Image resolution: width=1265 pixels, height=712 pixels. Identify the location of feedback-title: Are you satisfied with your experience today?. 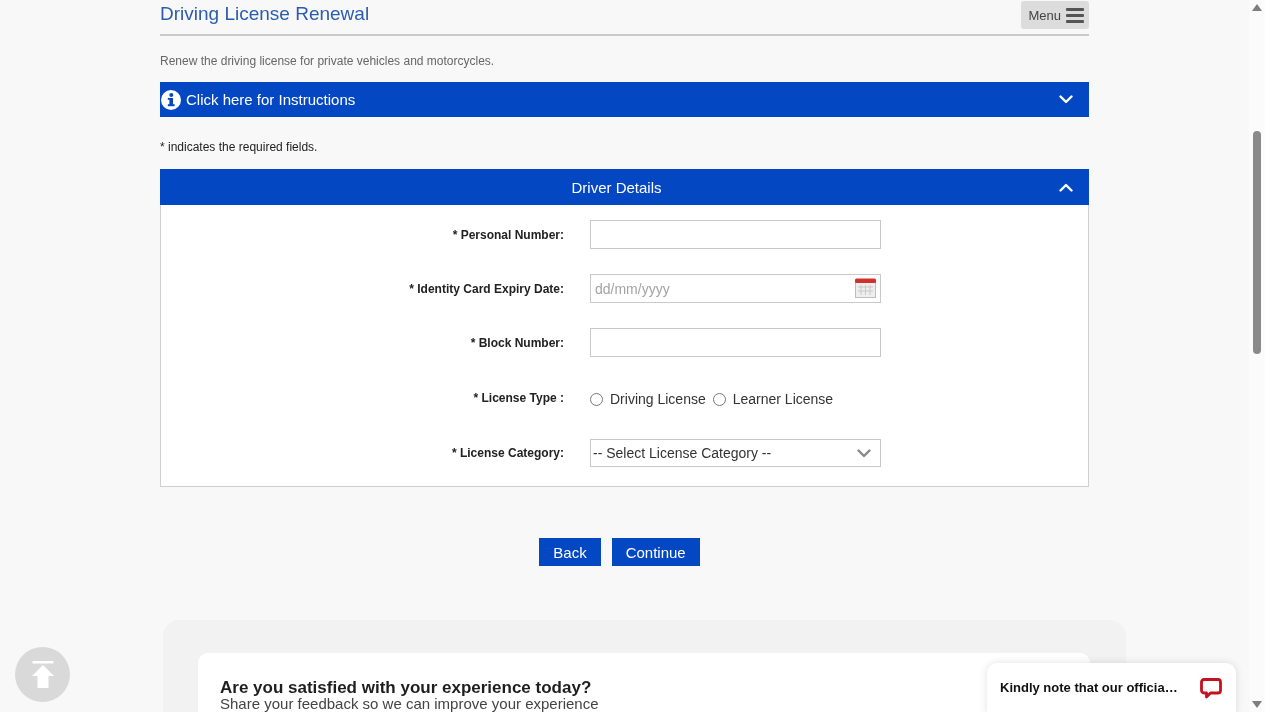
(406, 688).